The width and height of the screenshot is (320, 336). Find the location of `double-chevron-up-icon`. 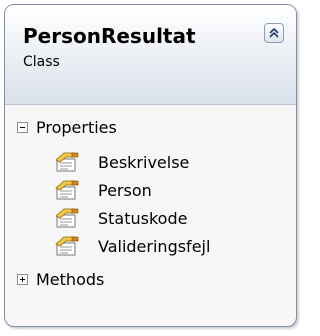

double-chevron-up-icon is located at coordinates (274, 32).